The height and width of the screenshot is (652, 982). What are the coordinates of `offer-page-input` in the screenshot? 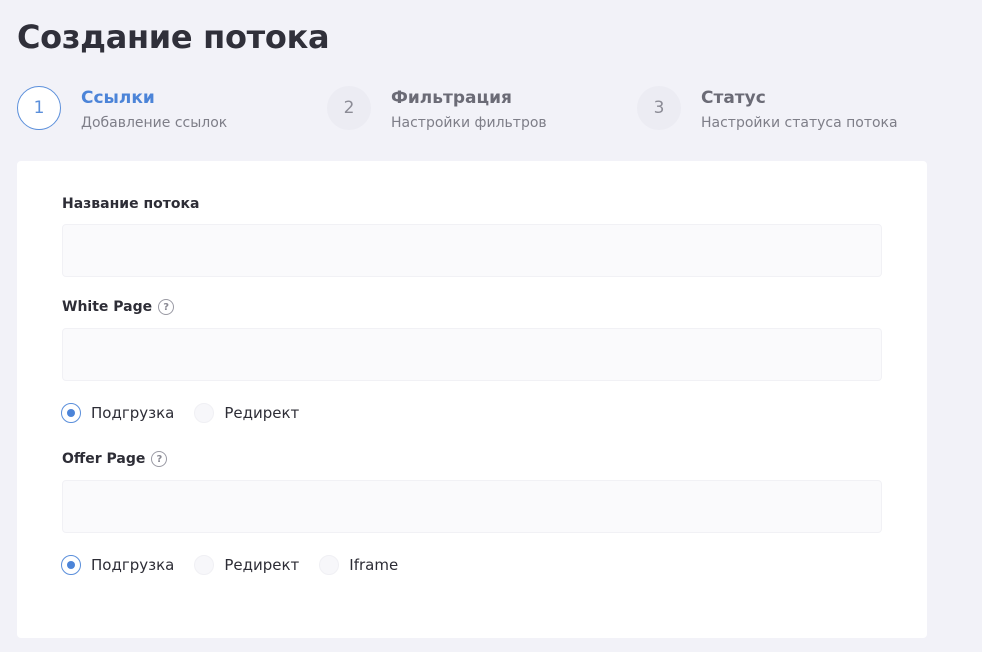 It's located at (472, 506).